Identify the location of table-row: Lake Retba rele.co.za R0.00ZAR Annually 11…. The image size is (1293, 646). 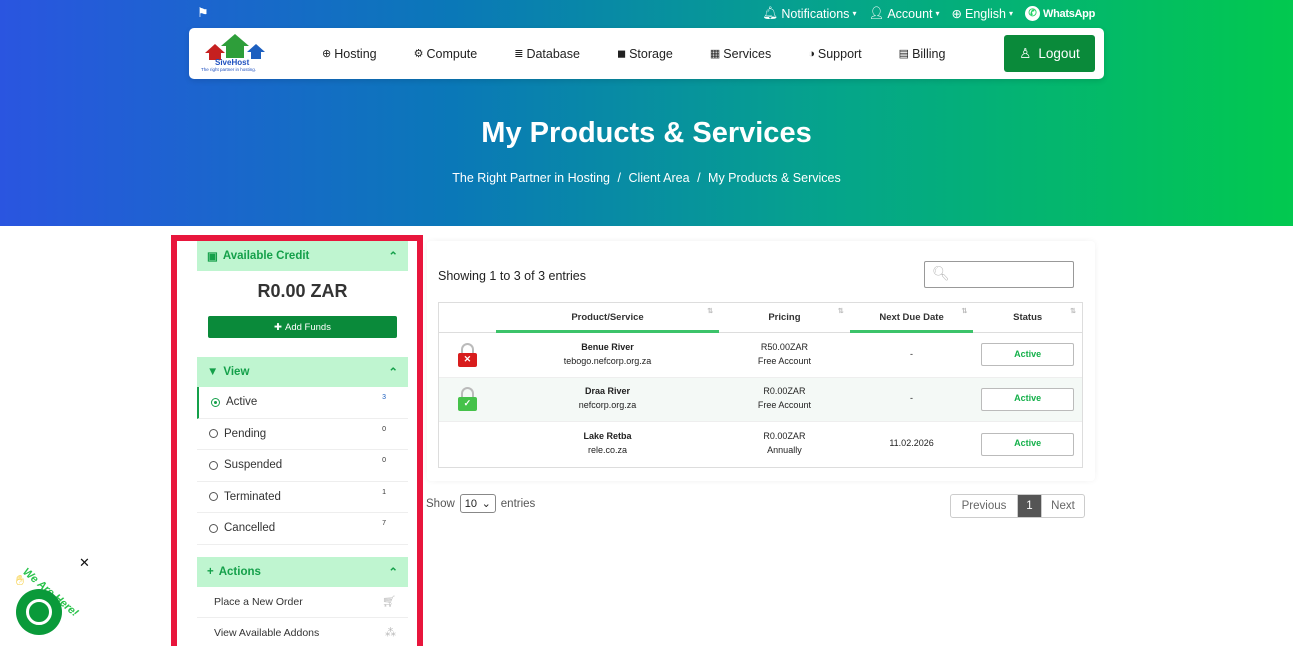
(760, 444).